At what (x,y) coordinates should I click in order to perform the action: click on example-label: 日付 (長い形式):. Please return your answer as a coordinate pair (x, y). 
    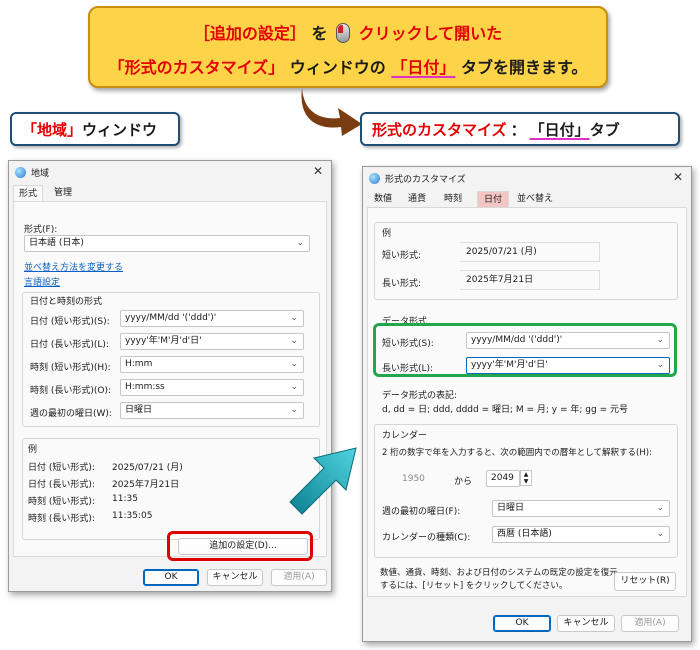
    Looking at the image, I should click on (61, 485).